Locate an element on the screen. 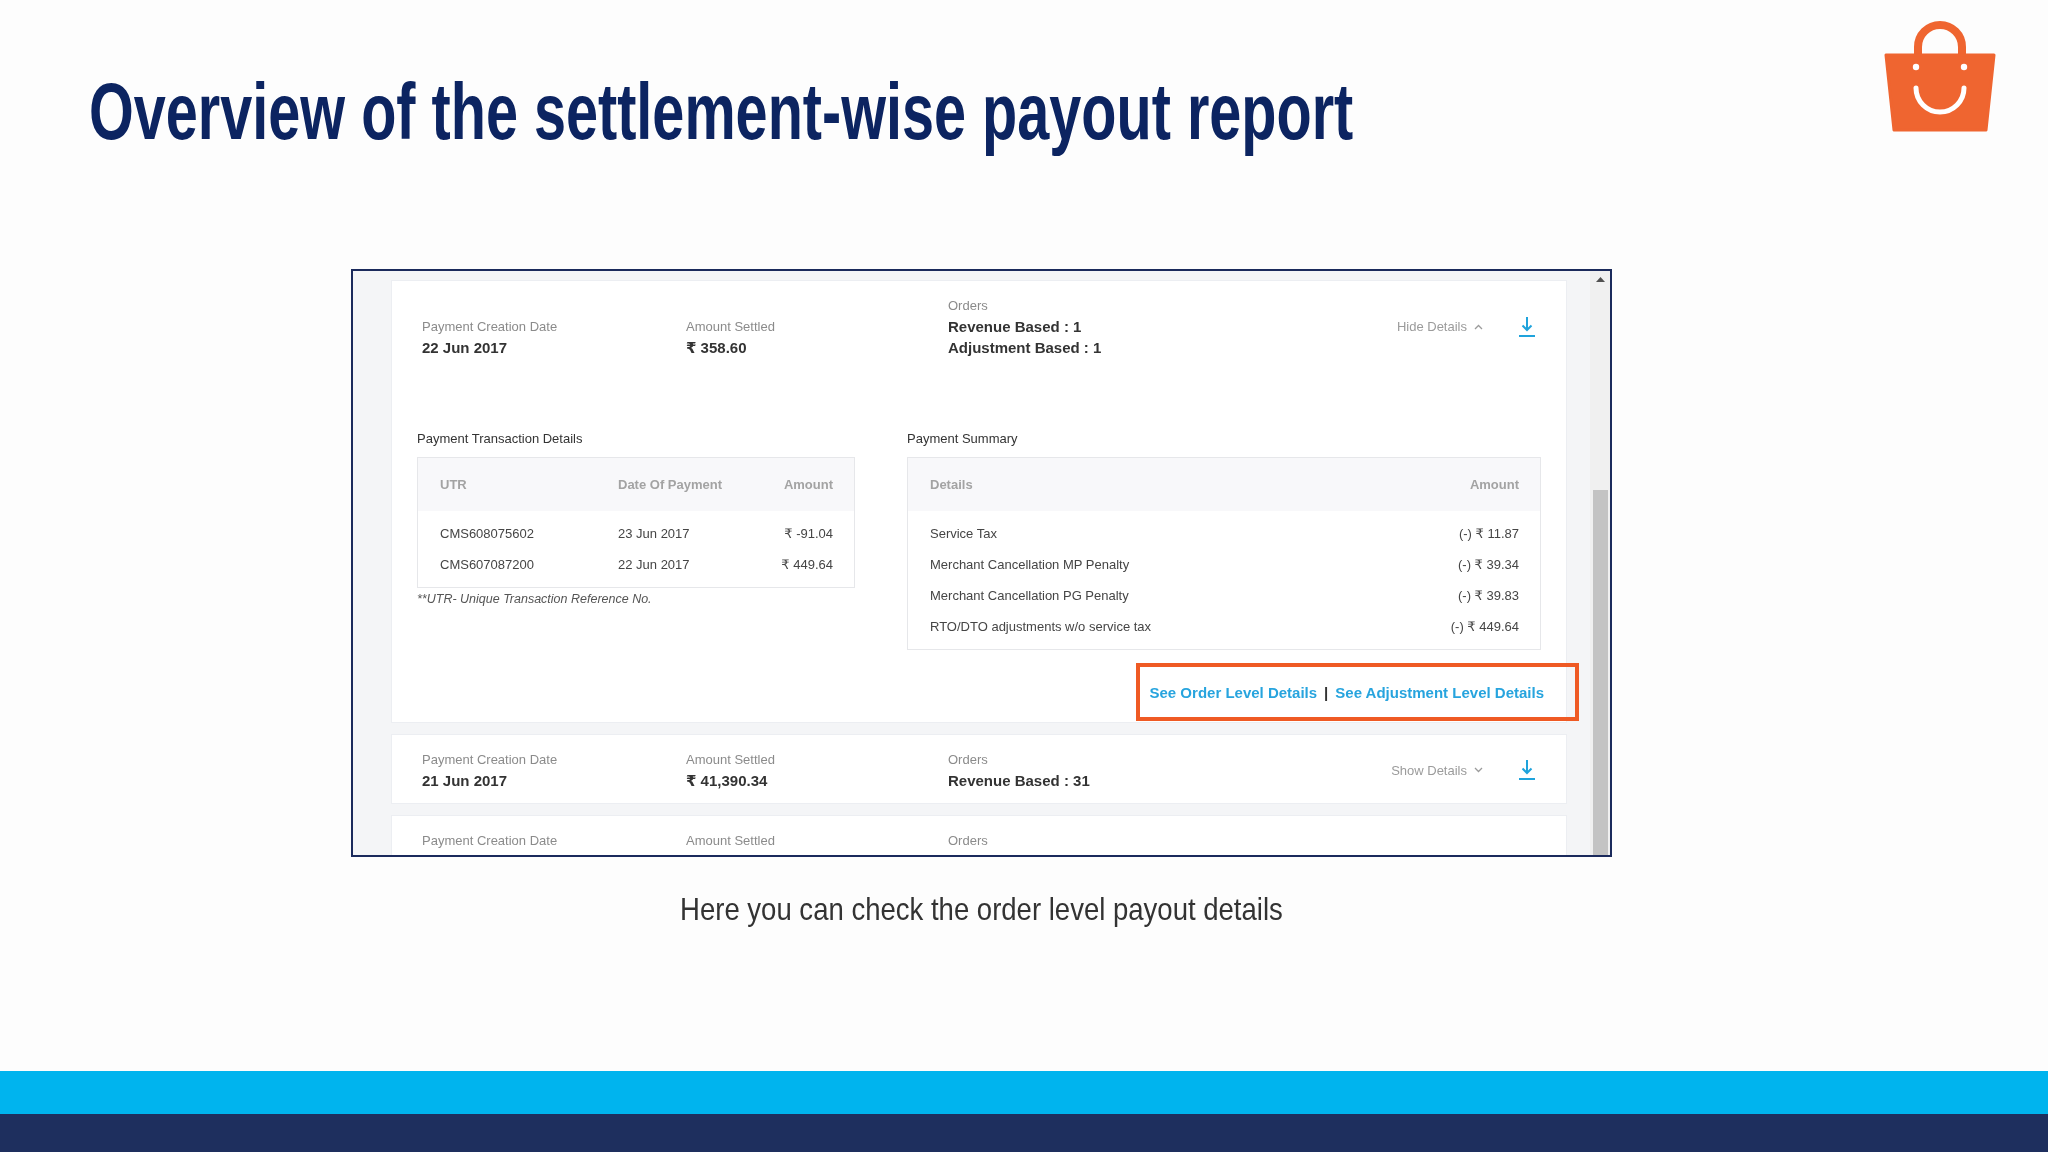 This screenshot has height=1152, width=2048. scrollbar-thumb is located at coordinates (1600, 672).